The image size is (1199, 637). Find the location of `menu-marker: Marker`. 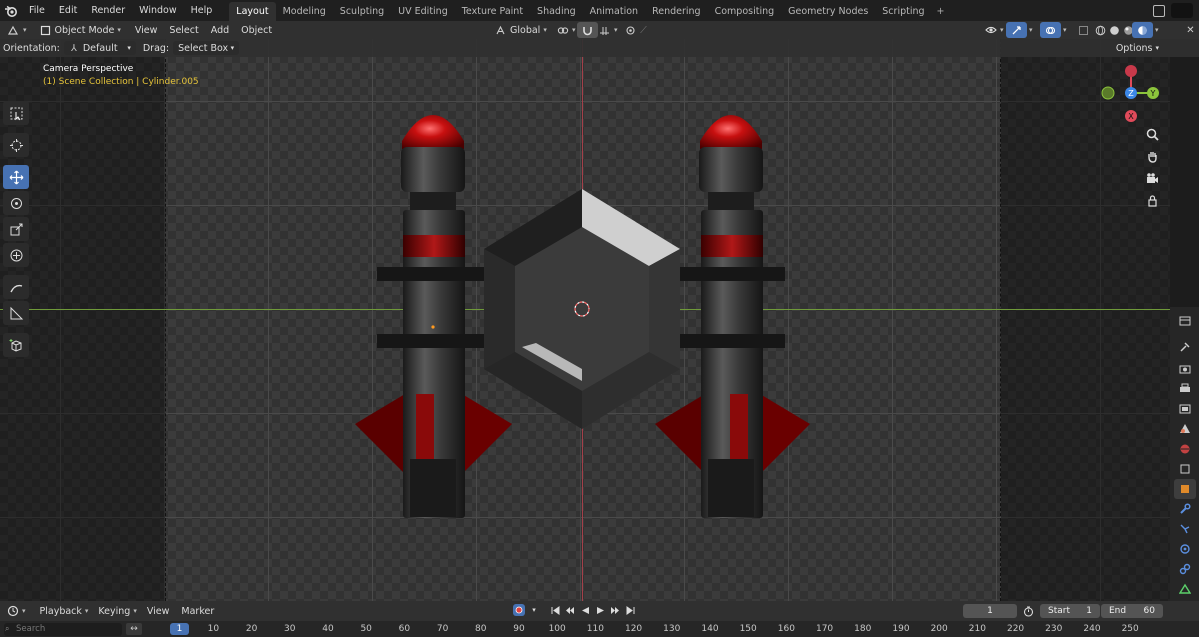

menu-marker: Marker is located at coordinates (197, 611).